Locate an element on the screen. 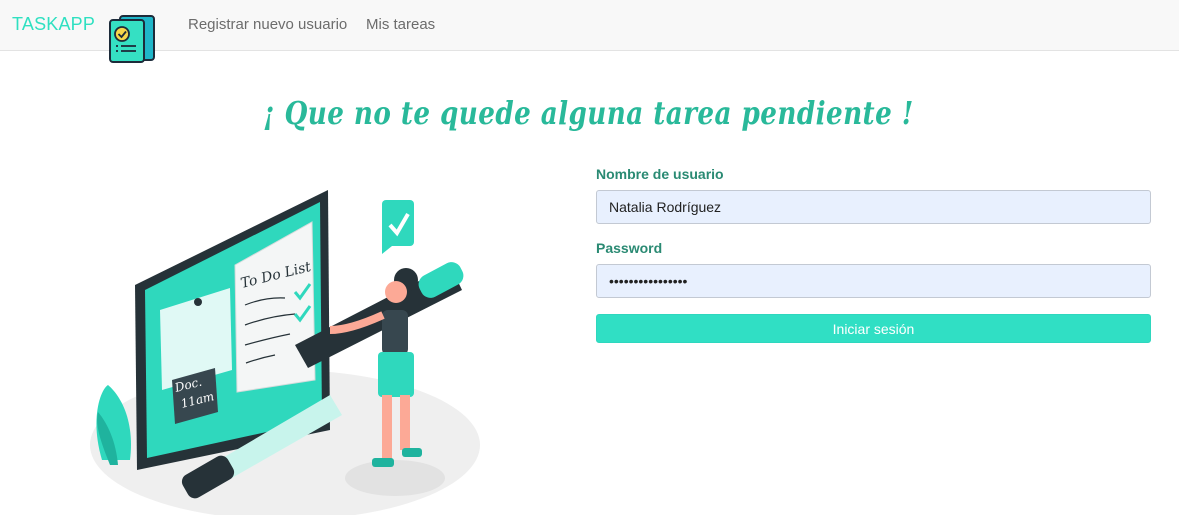  password-label: Password is located at coordinates (629, 248).